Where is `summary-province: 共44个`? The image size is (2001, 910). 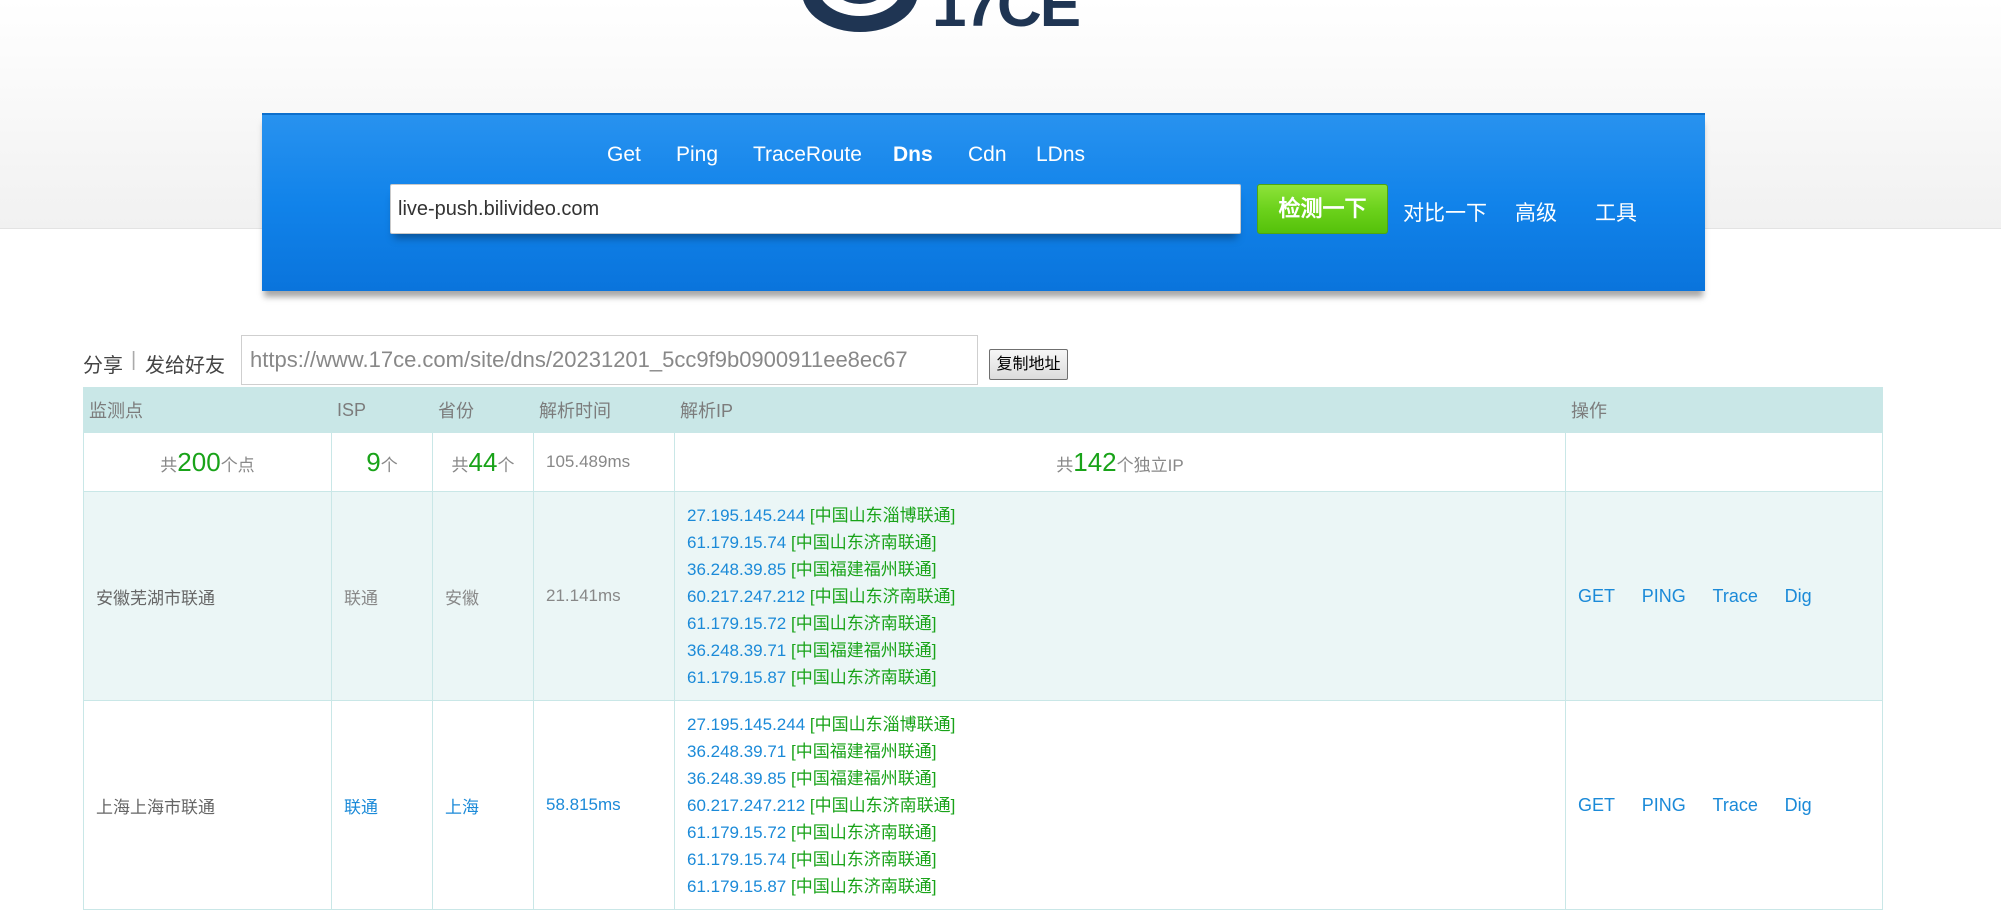
summary-province: 共44个 is located at coordinates (483, 462).